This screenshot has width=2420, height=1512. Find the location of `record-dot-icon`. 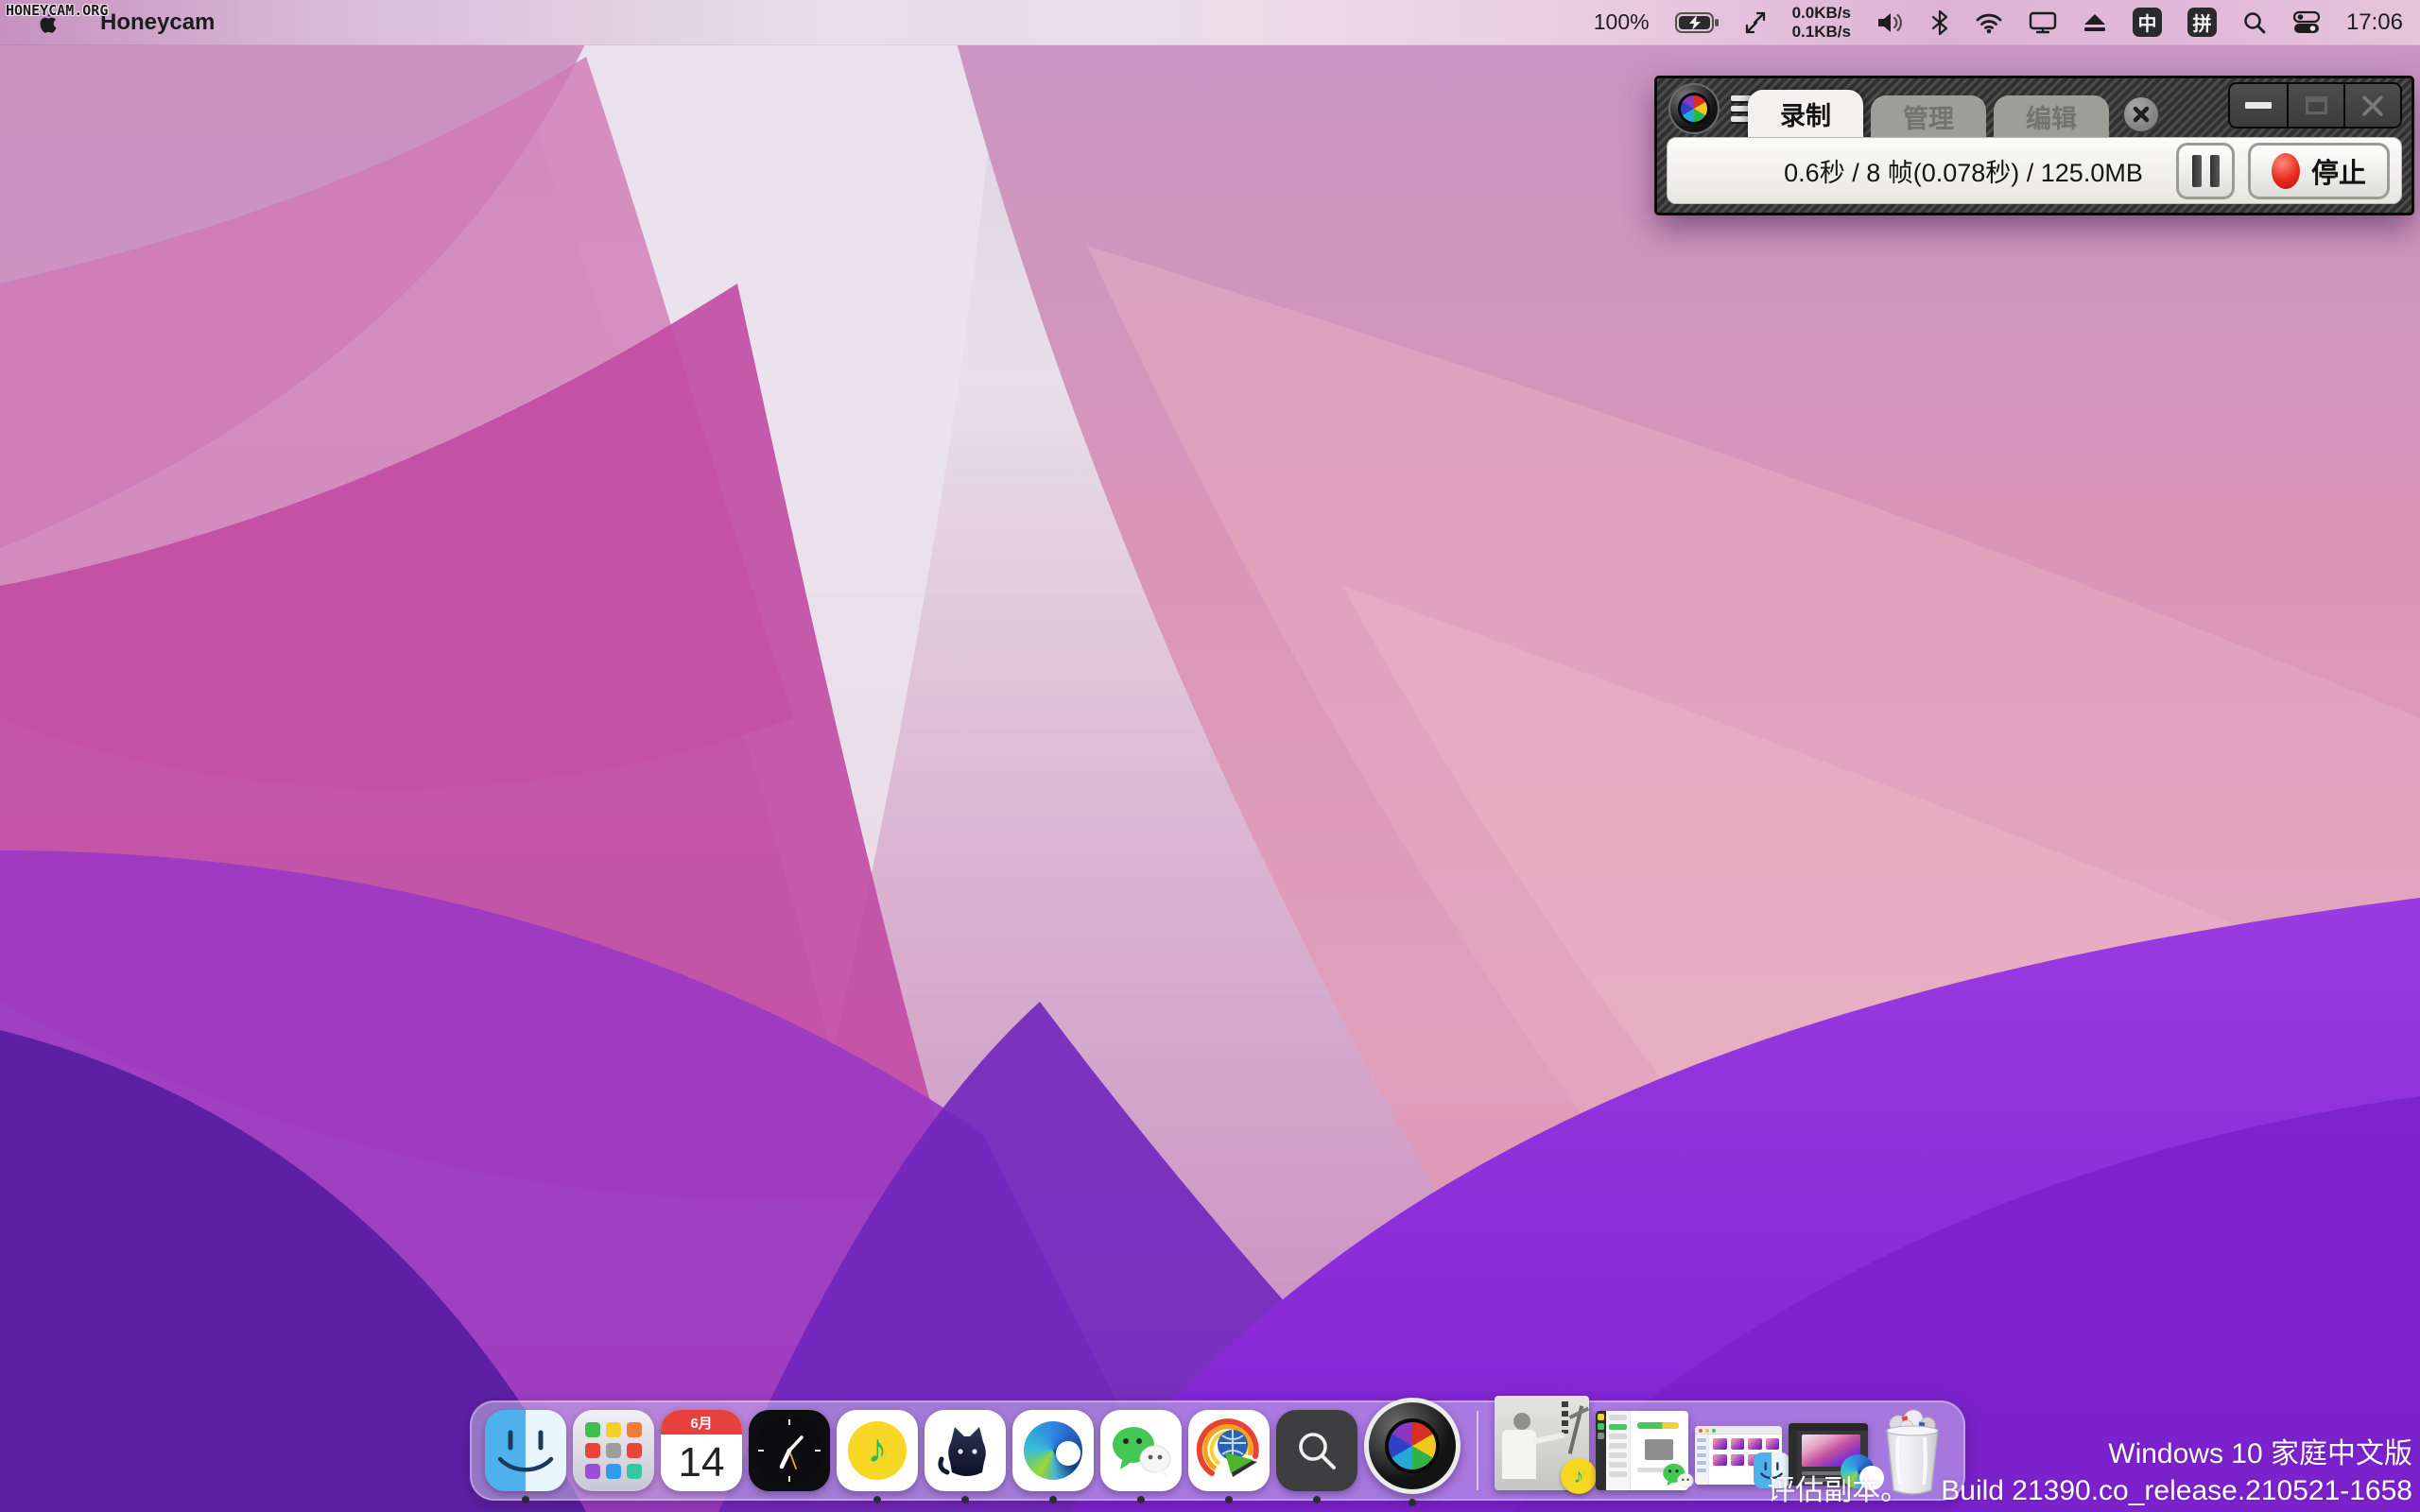

record-dot-icon is located at coordinates (2285, 170).